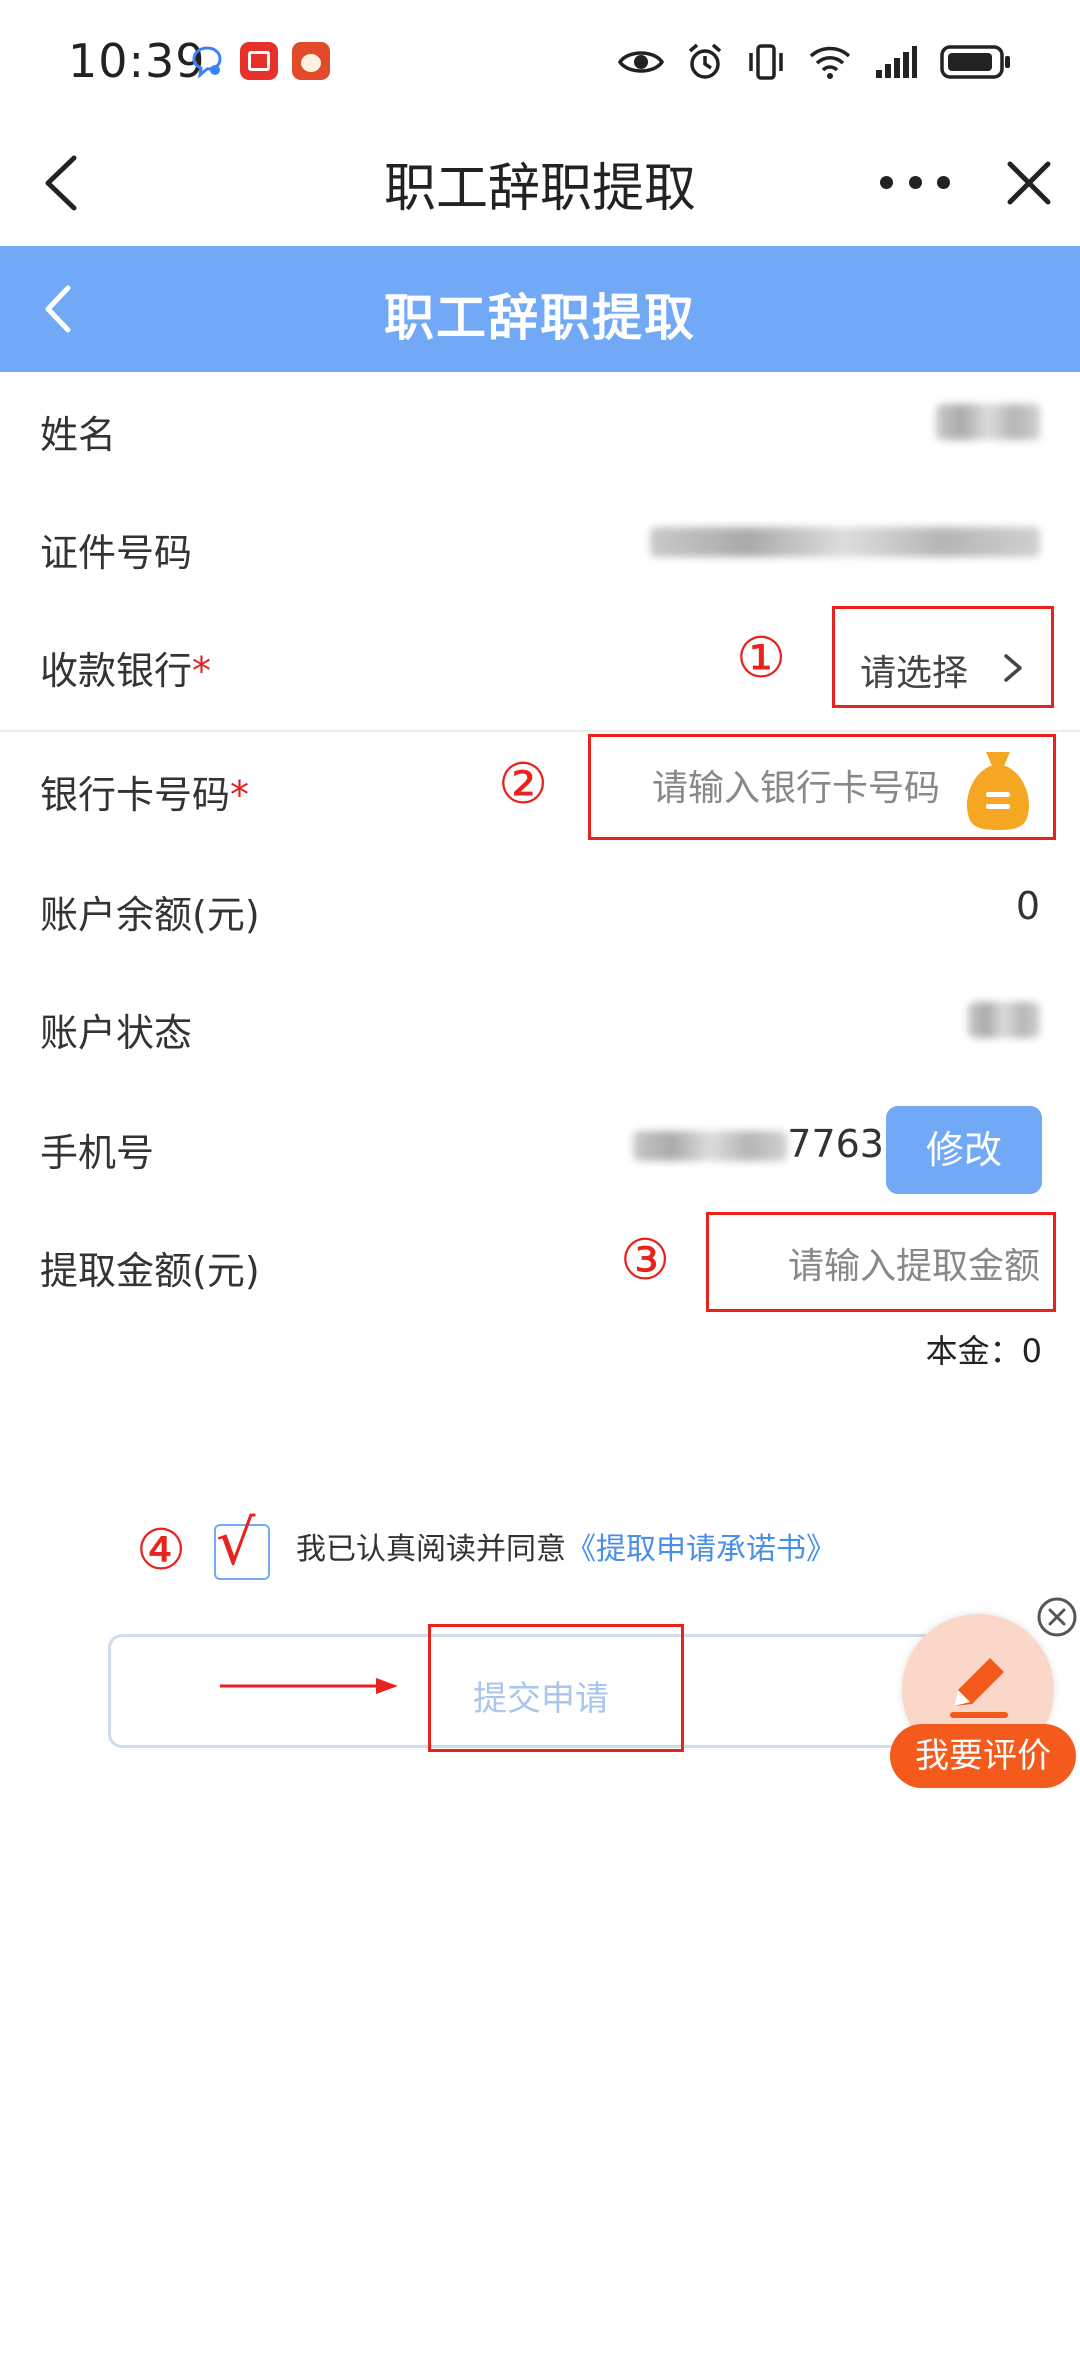  What do you see at coordinates (207, 62) in the screenshot?
I see `chat-bubble-icon` at bounding box center [207, 62].